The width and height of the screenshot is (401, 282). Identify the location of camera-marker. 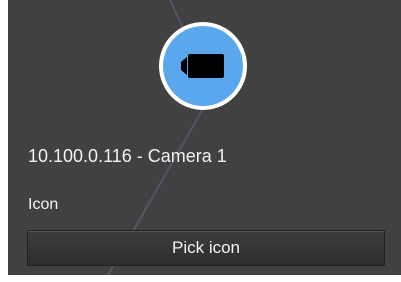
(203, 66).